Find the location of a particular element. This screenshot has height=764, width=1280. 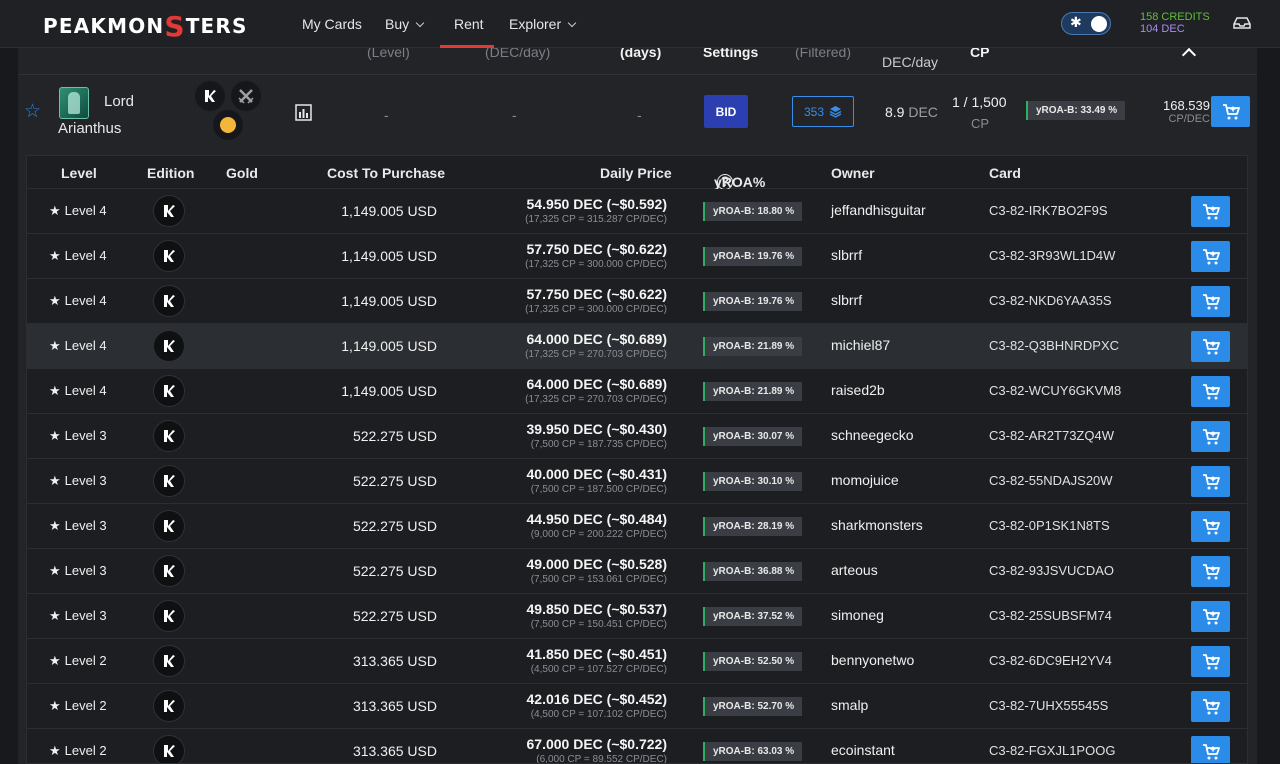

col-gold: Gold is located at coordinates (242, 173).